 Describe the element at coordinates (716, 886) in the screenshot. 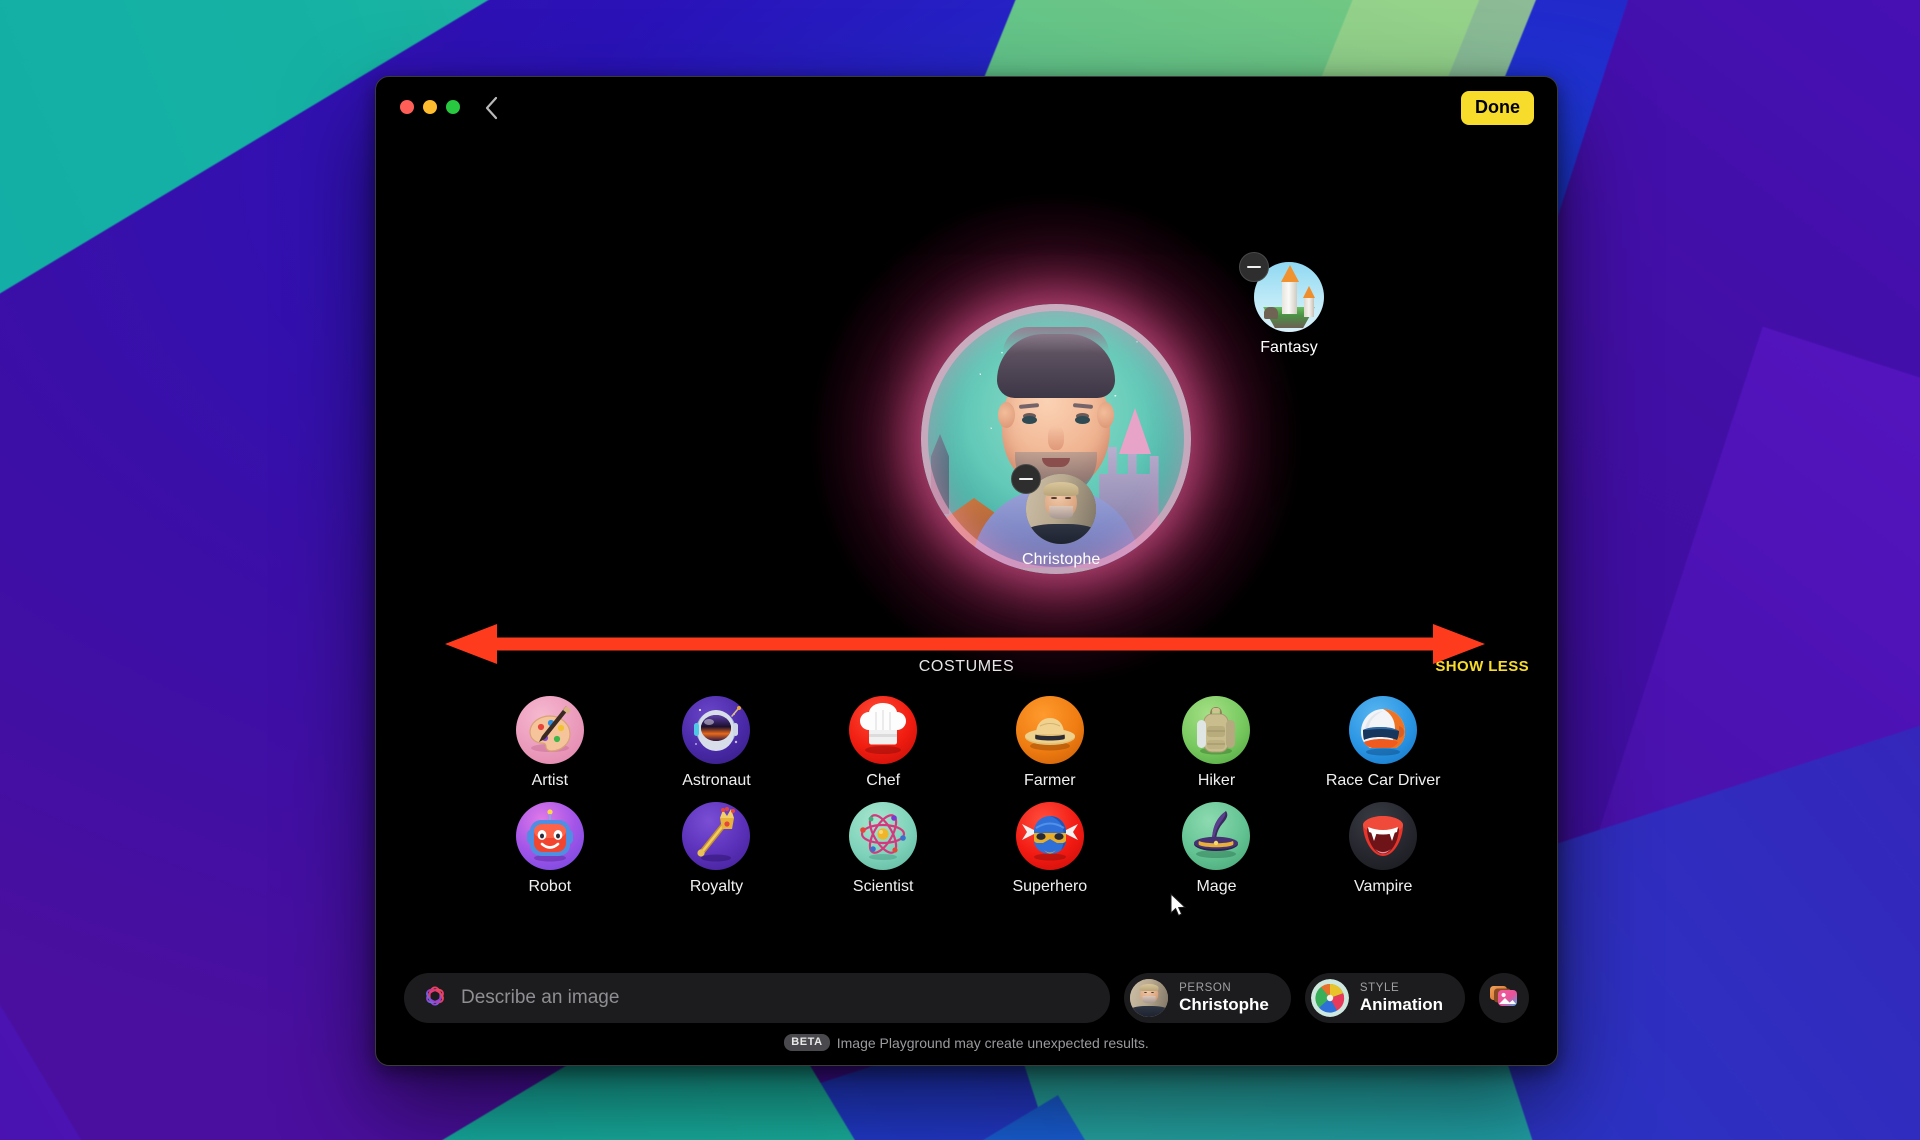

I see `costume-label: Royalty` at that location.